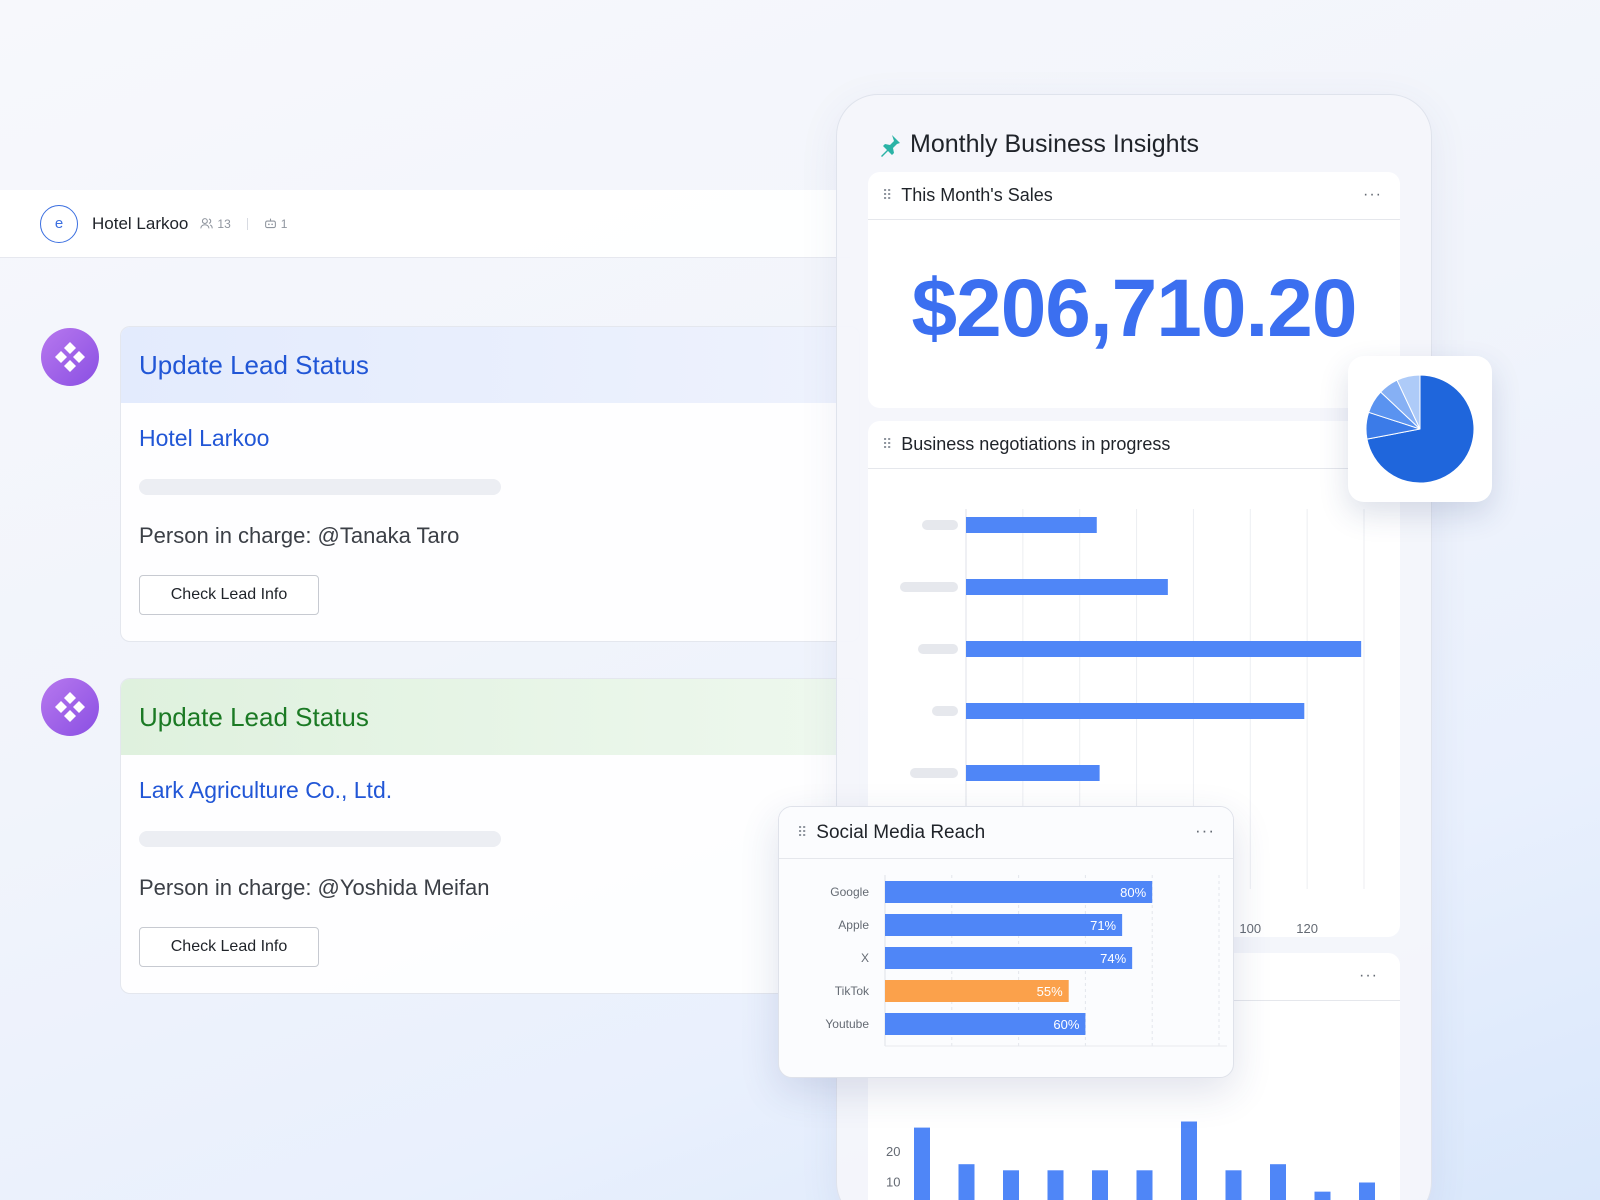 The image size is (1600, 1200). What do you see at coordinates (849, 892) in the screenshot?
I see `category-label: Google` at bounding box center [849, 892].